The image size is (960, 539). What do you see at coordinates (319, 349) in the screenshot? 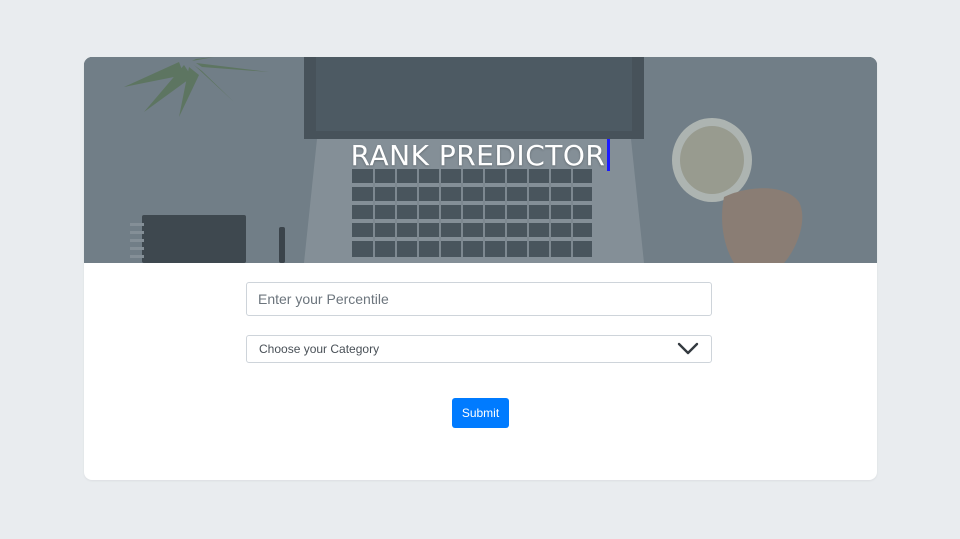
I see `category-select-value: Choose your Category` at bounding box center [319, 349].